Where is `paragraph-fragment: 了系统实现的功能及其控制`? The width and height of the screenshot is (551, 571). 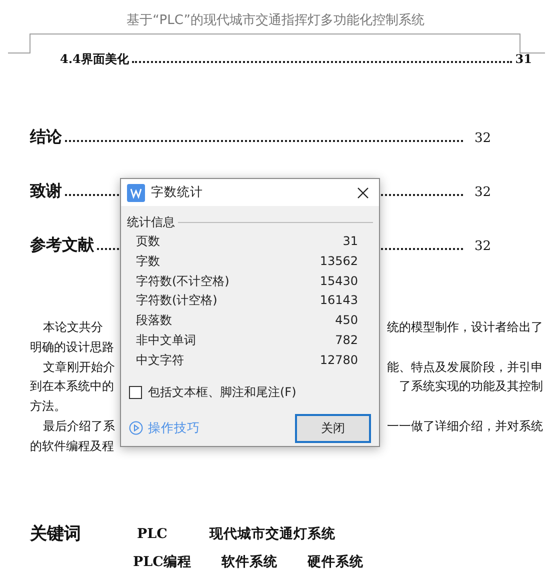 paragraph-fragment: 了系统实现的功能及其控制 is located at coordinates (471, 386).